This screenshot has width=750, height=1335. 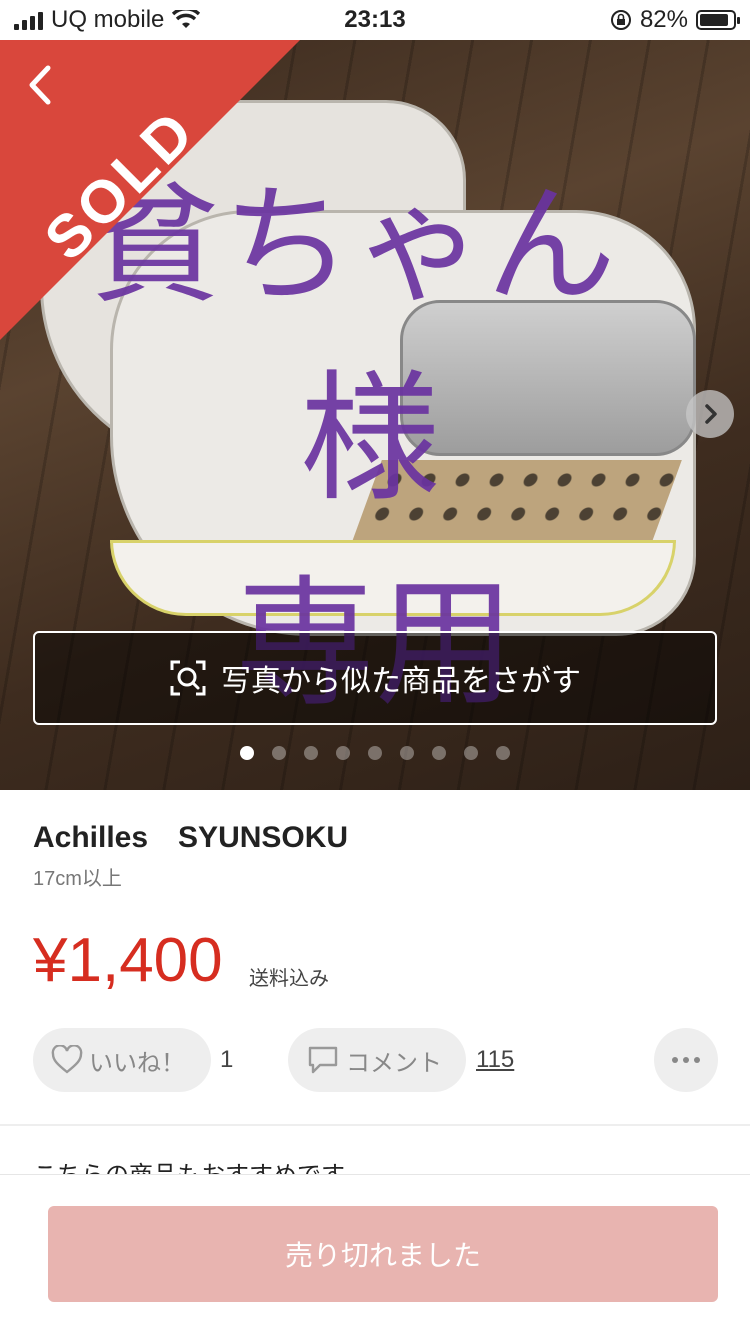 I want to click on image-search-icon, so click(x=188, y=678).